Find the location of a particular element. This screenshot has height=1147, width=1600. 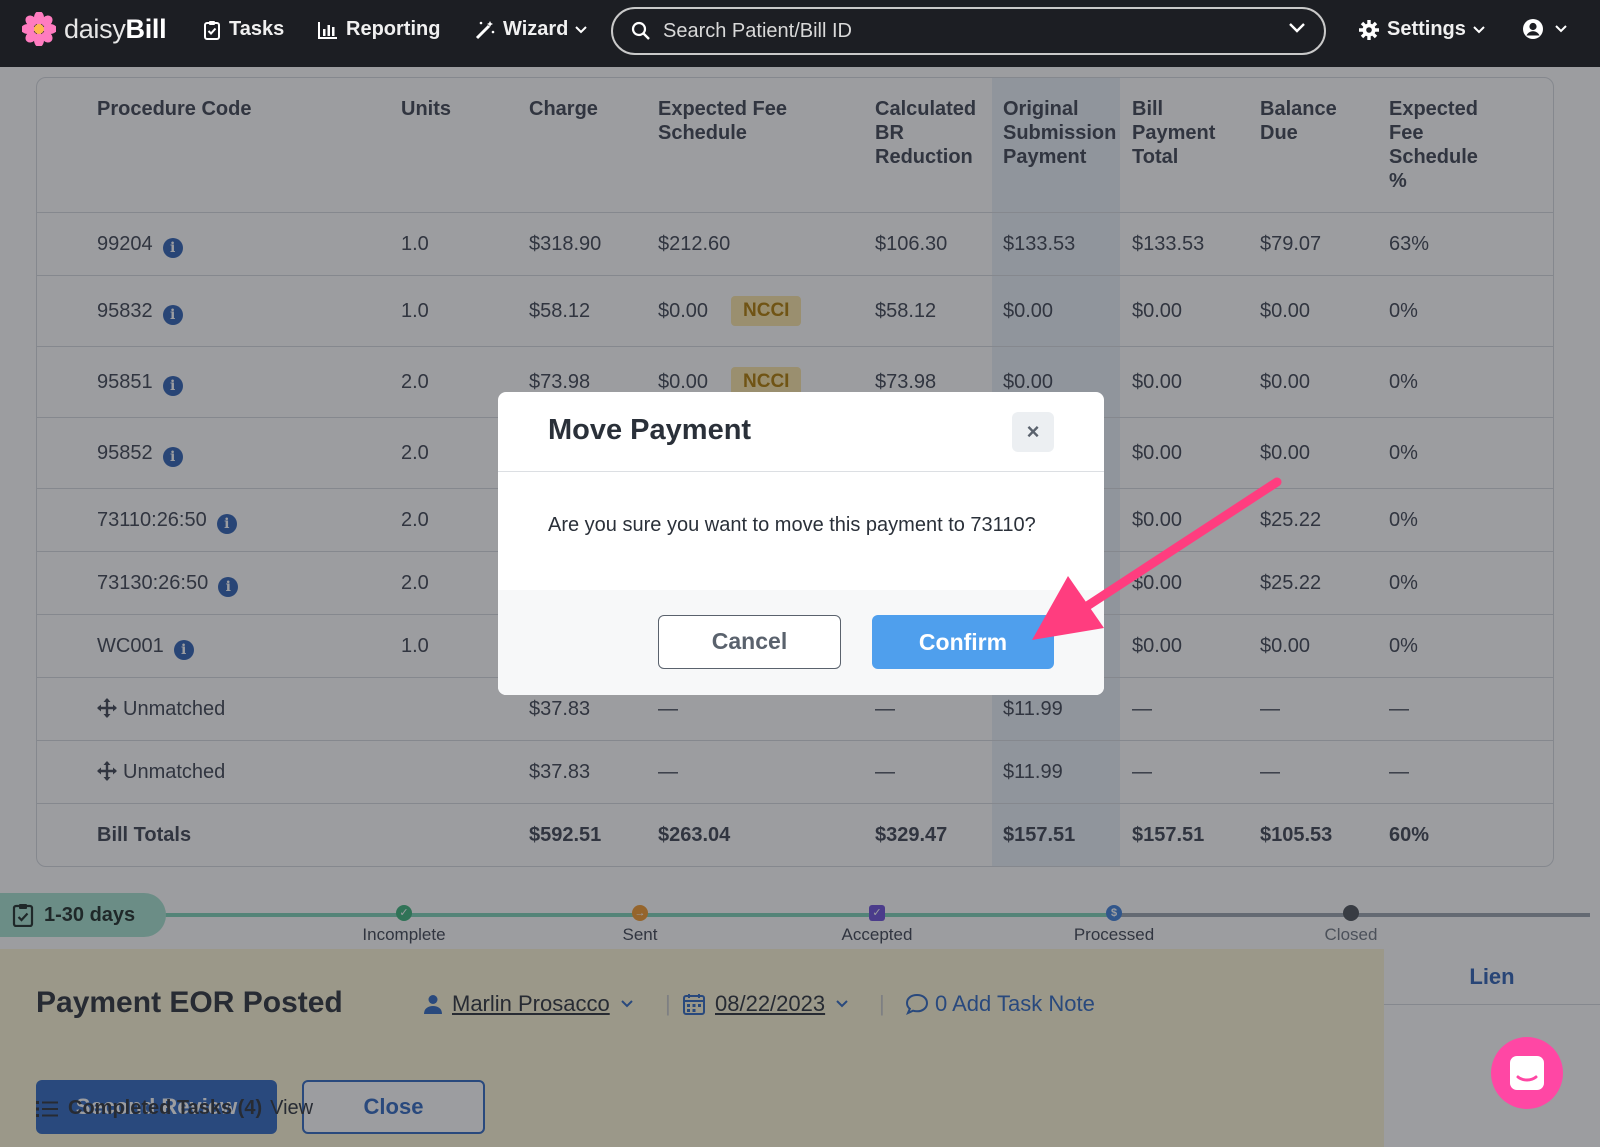

chat-icon is located at coordinates (1527, 1073).